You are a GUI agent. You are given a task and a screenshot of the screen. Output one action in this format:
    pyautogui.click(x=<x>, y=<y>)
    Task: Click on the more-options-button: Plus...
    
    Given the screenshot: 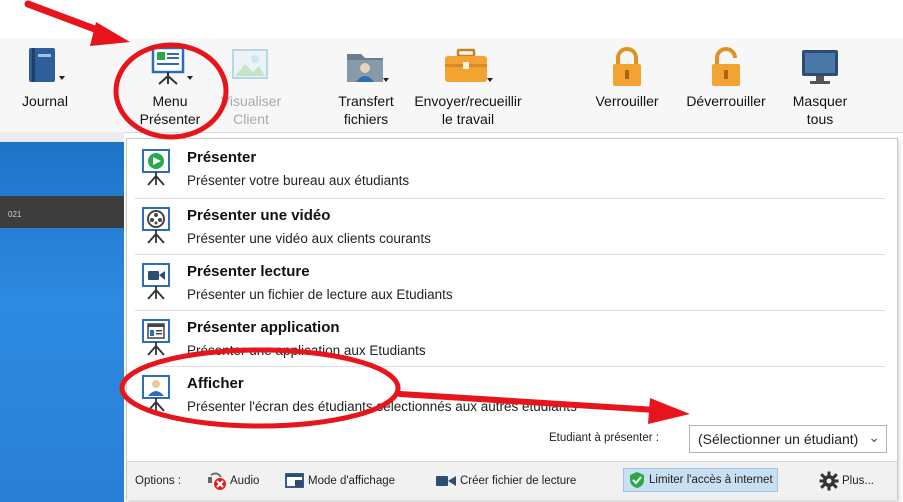 What is the action you would take?
    pyautogui.click(x=846, y=481)
    